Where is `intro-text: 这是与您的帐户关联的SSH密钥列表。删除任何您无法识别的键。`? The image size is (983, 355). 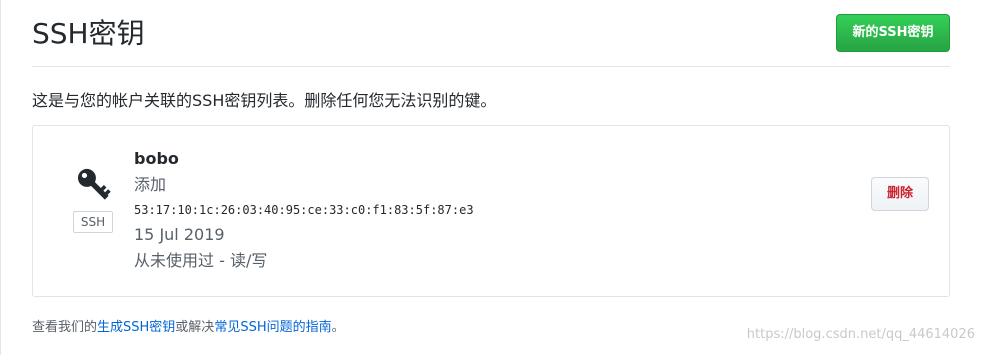
intro-text: 这是与您的帐户关联的SSH密钥列表。删除任何您无法识别的键。 is located at coordinates (264, 100).